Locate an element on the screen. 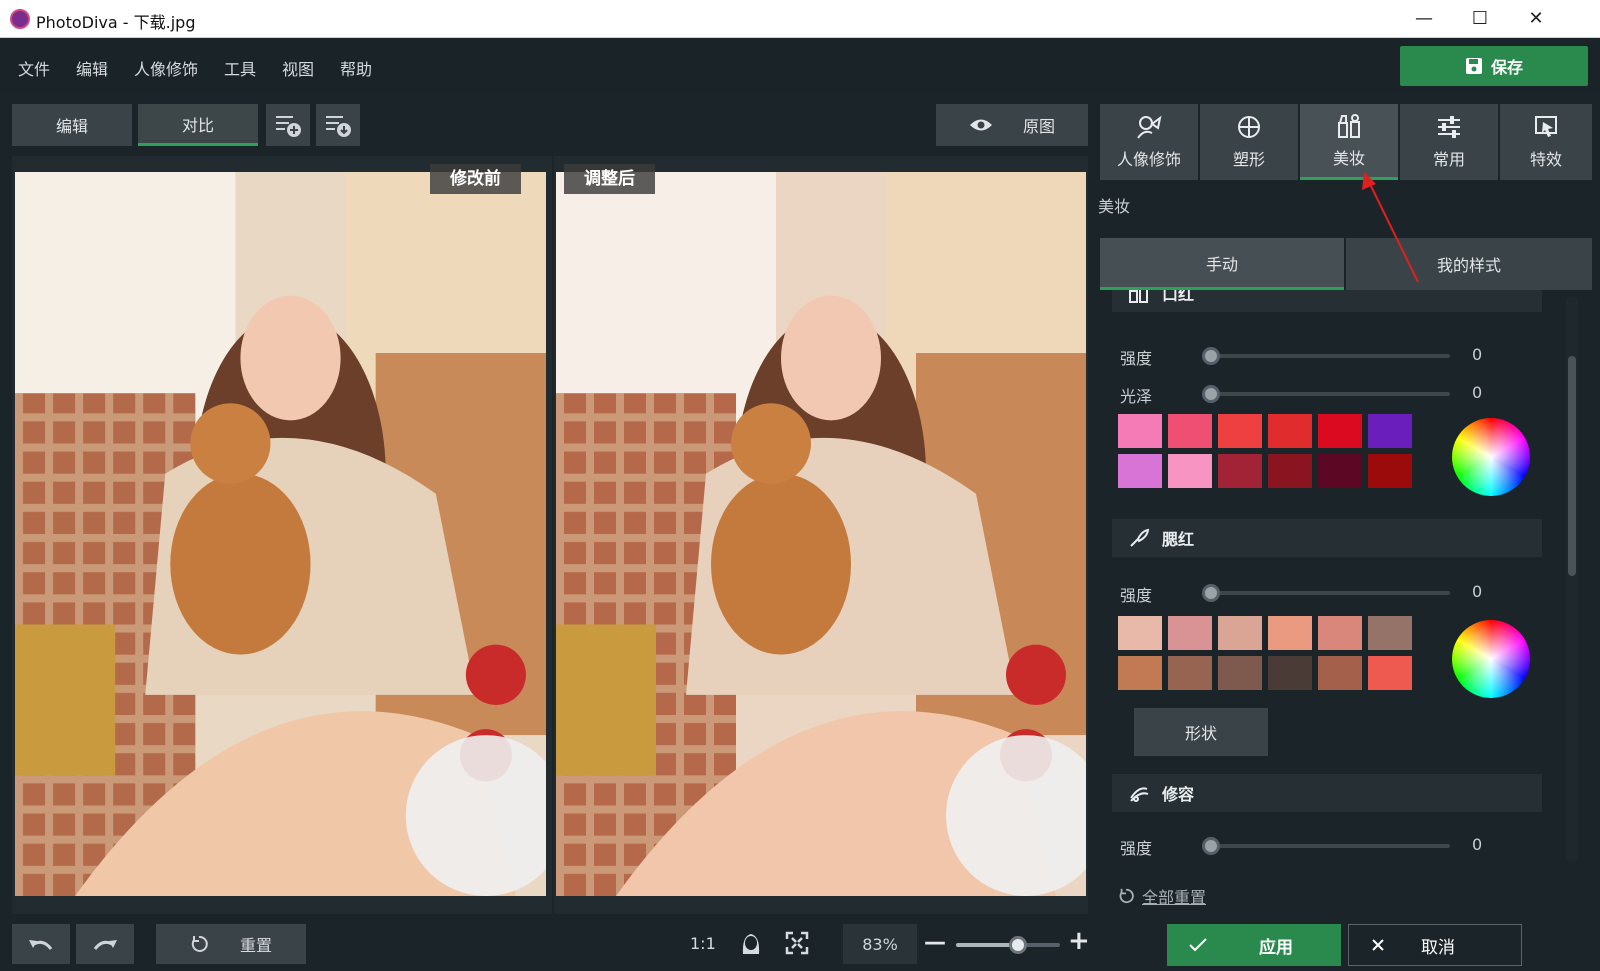 The width and height of the screenshot is (1600, 971). reset-button: 重置 is located at coordinates (231, 944).